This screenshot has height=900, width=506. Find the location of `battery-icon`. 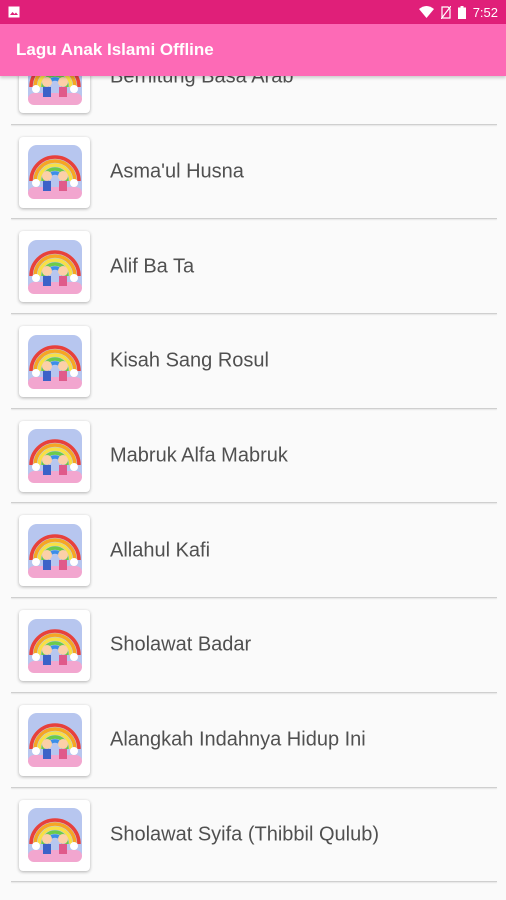

battery-icon is located at coordinates (461, 12).